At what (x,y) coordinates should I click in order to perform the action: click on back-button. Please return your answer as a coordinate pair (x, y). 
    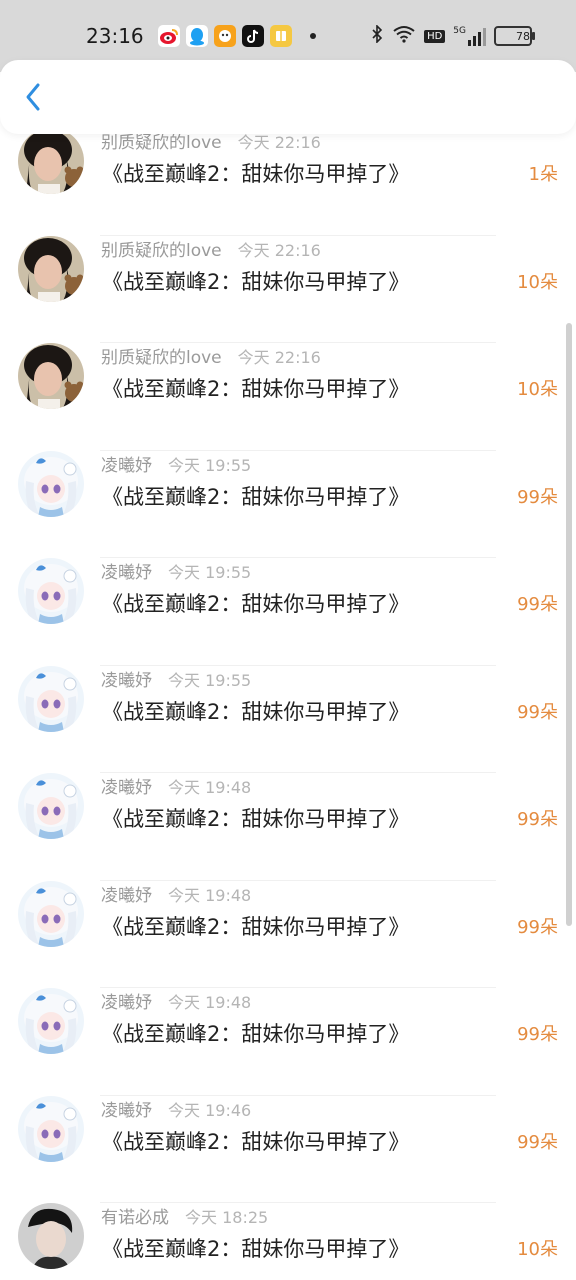
    Looking at the image, I should click on (33, 97).